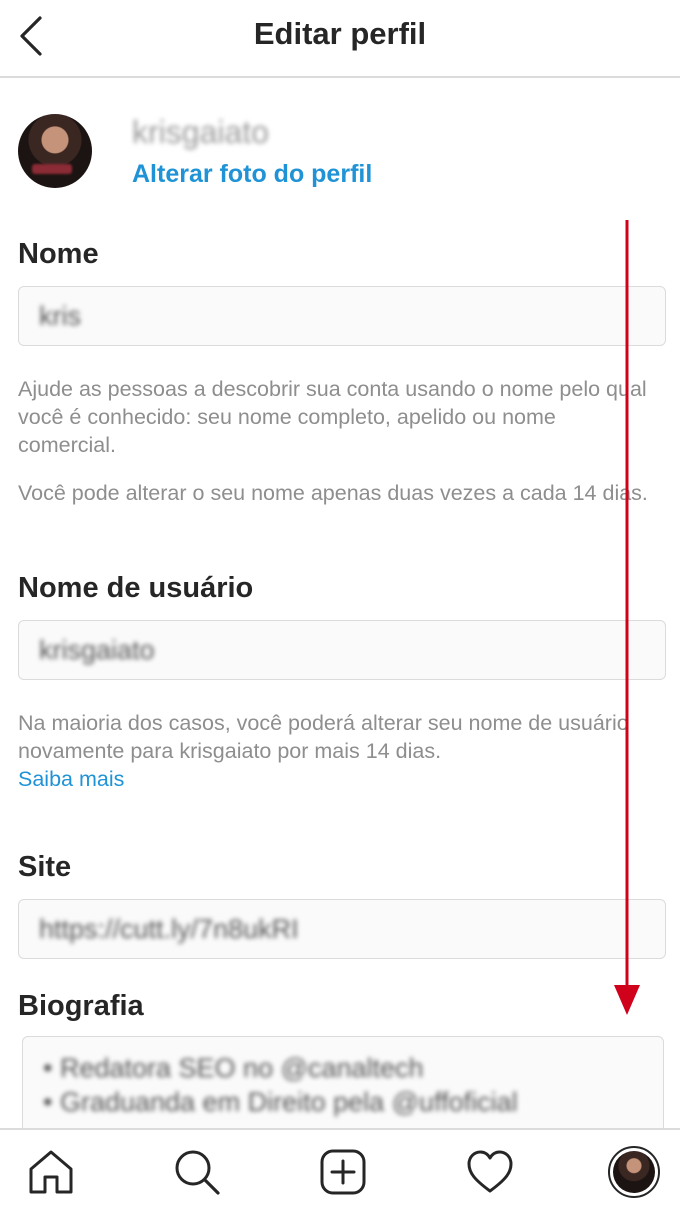 This screenshot has height=1212, width=680. I want to click on nav-new-post, so click(343, 1172).